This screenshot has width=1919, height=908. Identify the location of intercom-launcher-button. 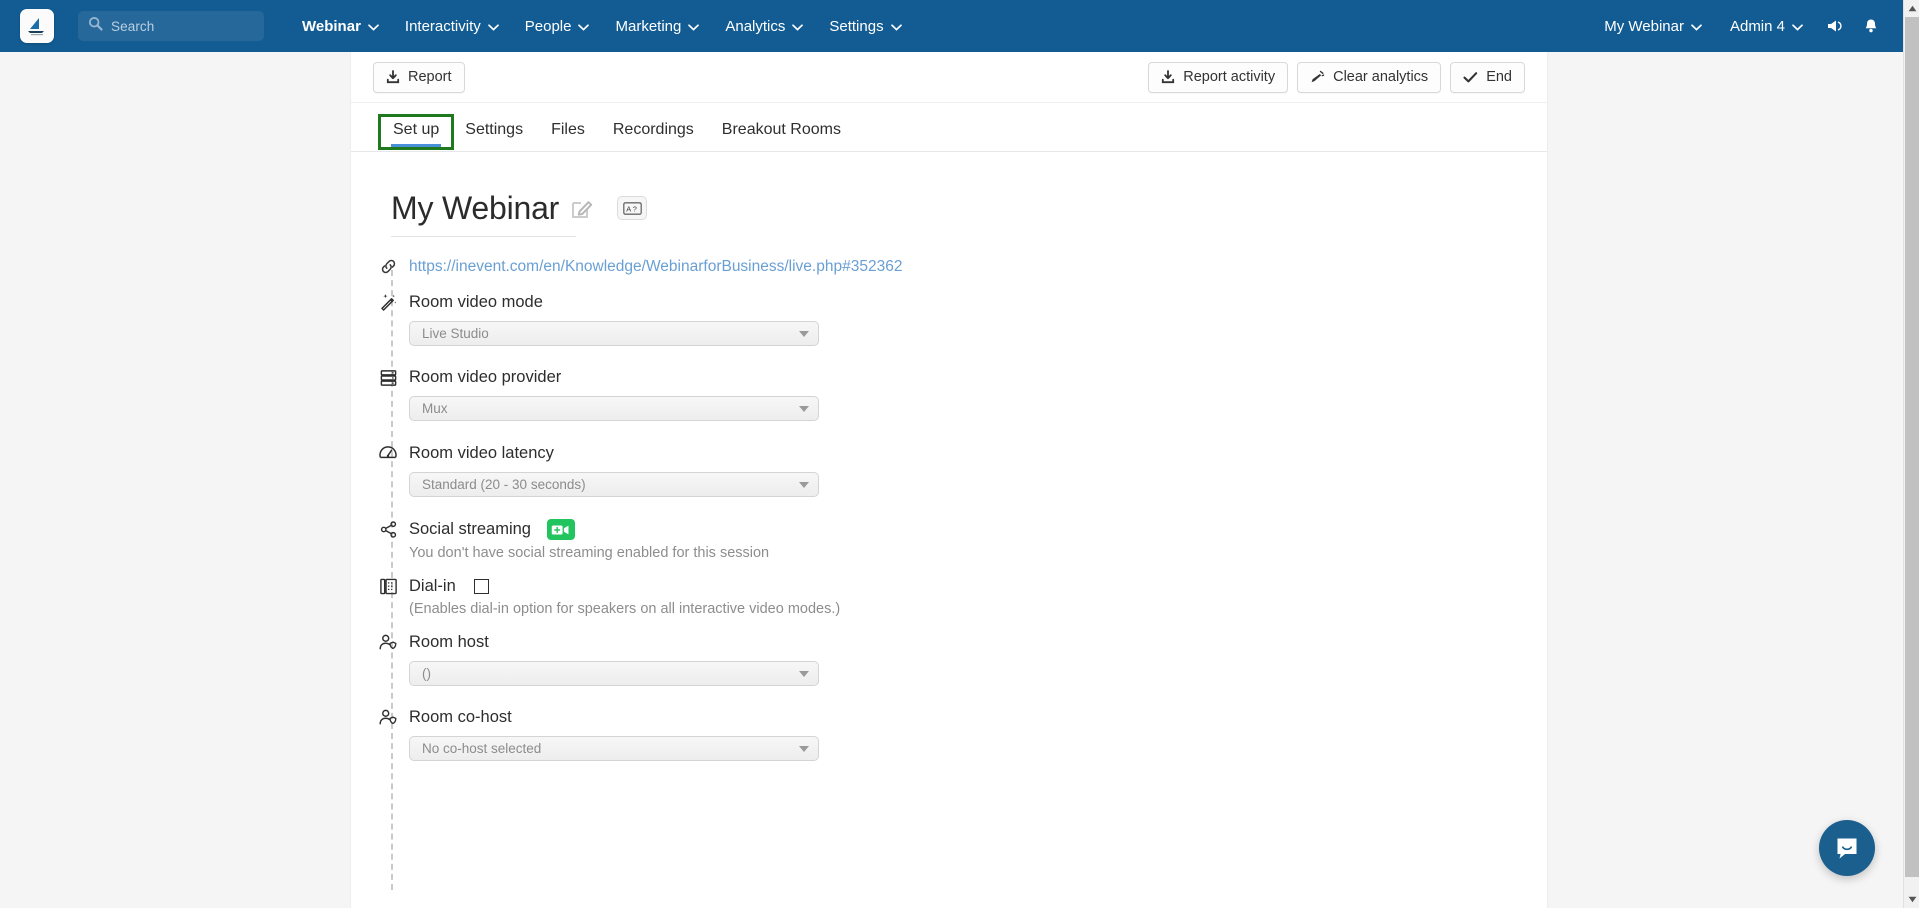
(1847, 848).